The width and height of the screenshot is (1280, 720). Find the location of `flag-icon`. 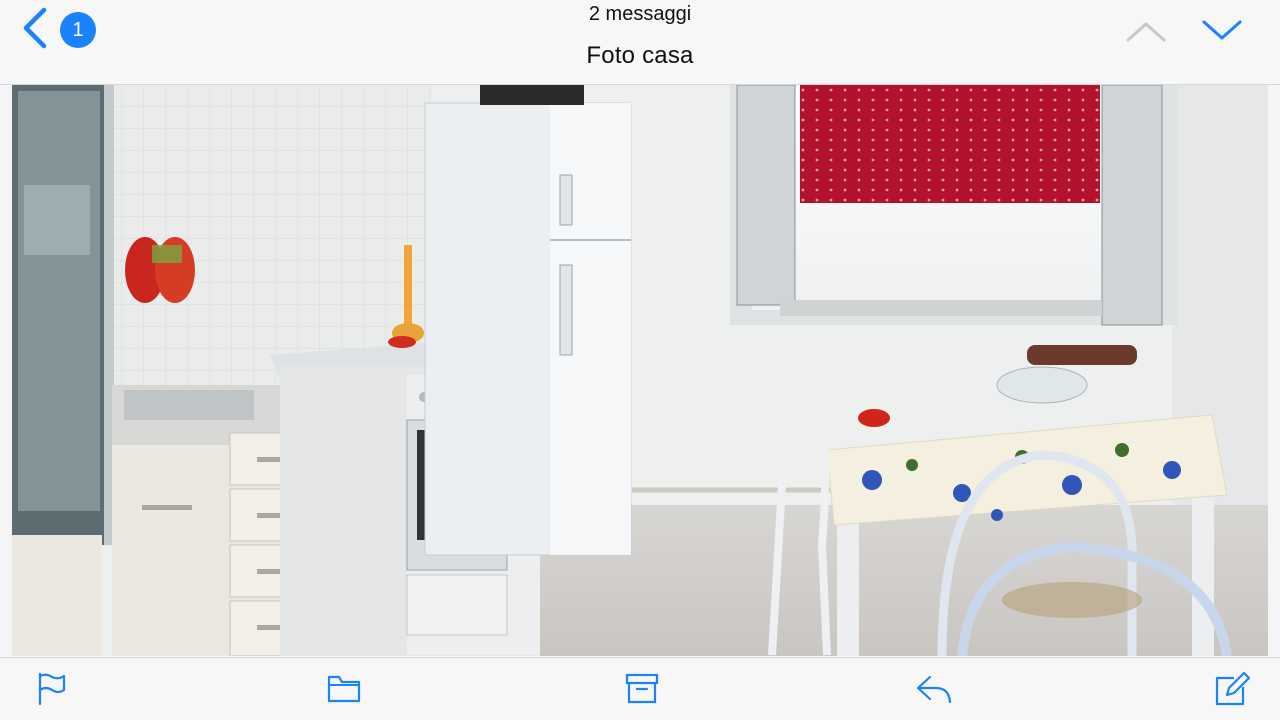

flag-icon is located at coordinates (52, 689).